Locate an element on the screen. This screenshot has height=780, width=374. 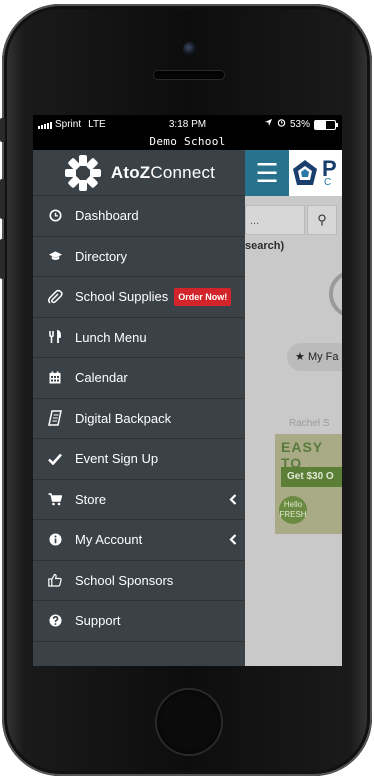
school-logo-subtext: C is located at coordinates (328, 182).